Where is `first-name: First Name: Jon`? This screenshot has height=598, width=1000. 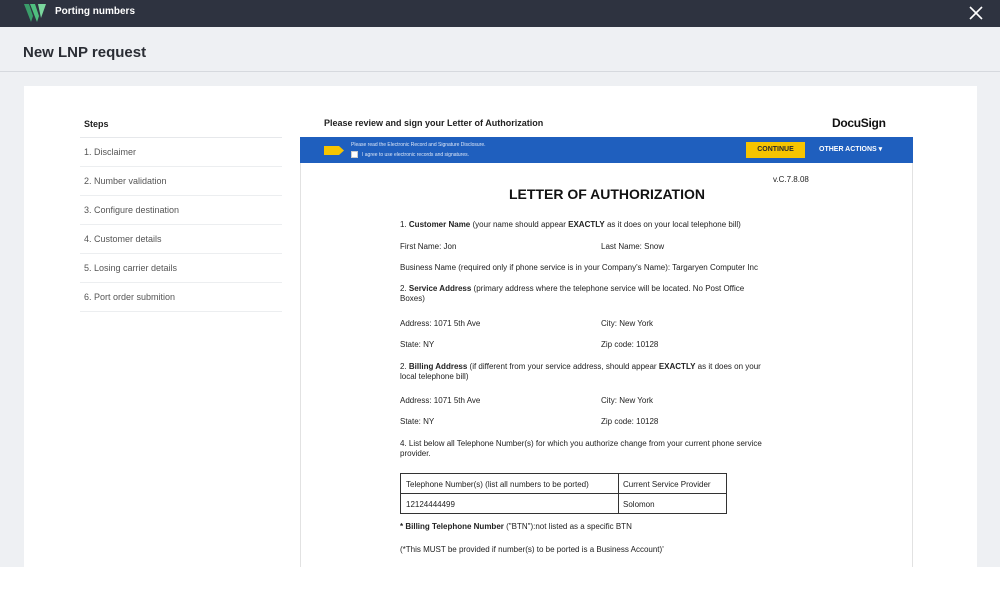
first-name: First Name: Jon is located at coordinates (428, 246).